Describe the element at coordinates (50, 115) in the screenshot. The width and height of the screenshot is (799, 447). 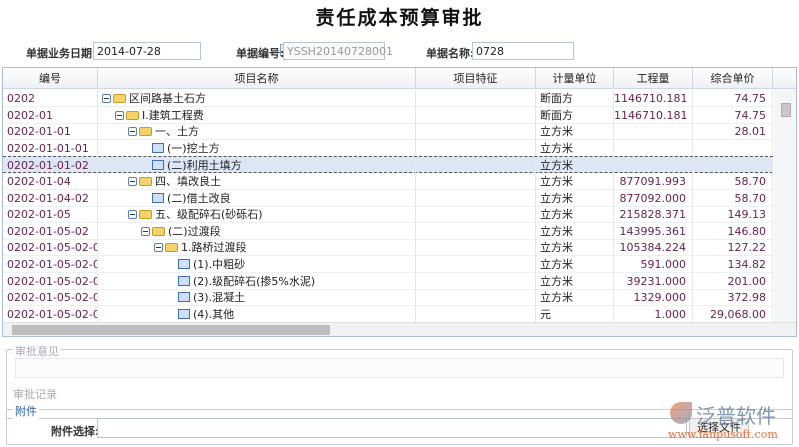
I see `cell-code: 0202-01` at that location.